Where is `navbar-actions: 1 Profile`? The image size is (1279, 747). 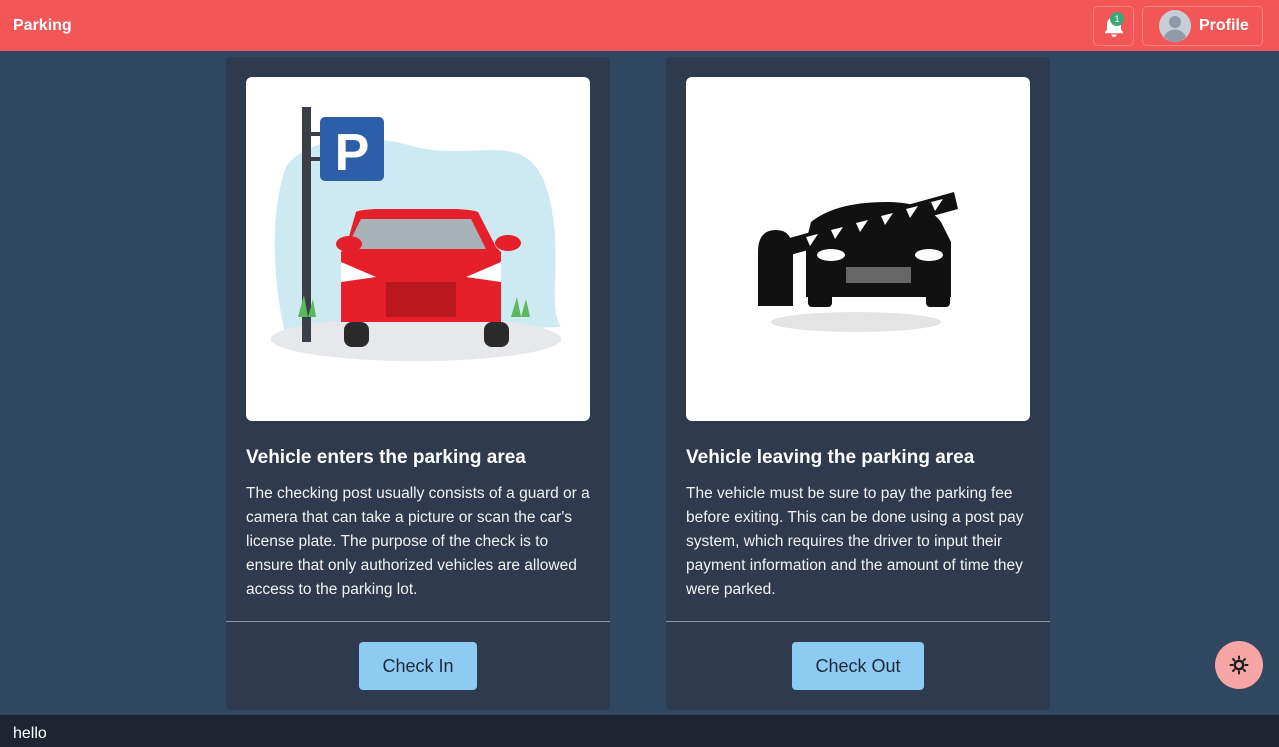
navbar-actions: 1 Profile is located at coordinates (1178, 25).